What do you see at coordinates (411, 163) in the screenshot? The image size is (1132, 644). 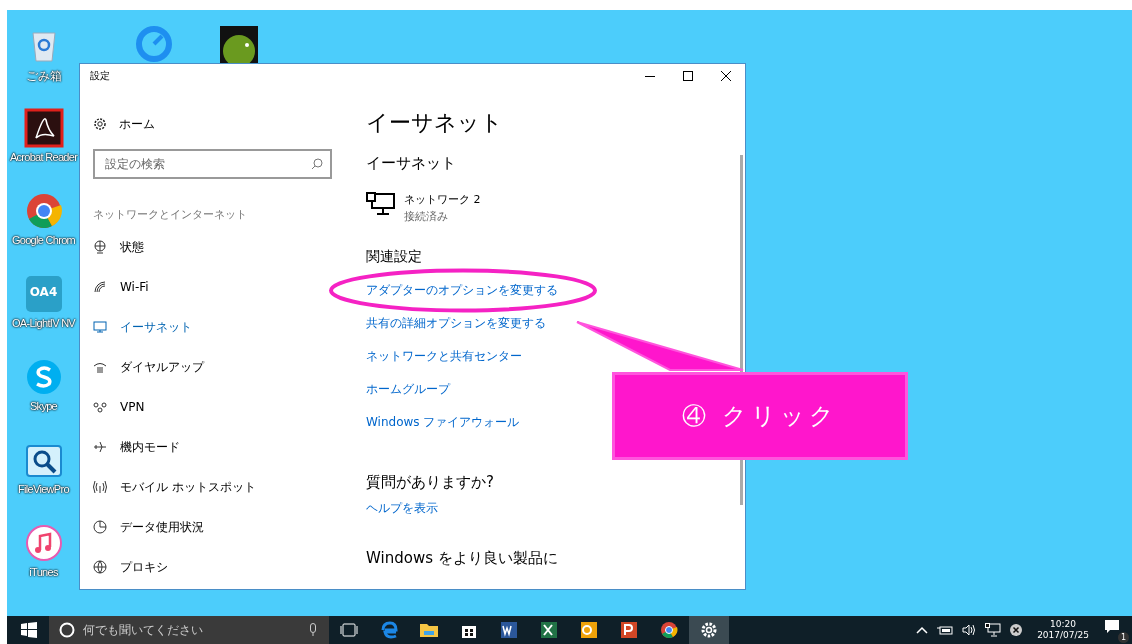 I see `section-heading: イーサネット` at bounding box center [411, 163].